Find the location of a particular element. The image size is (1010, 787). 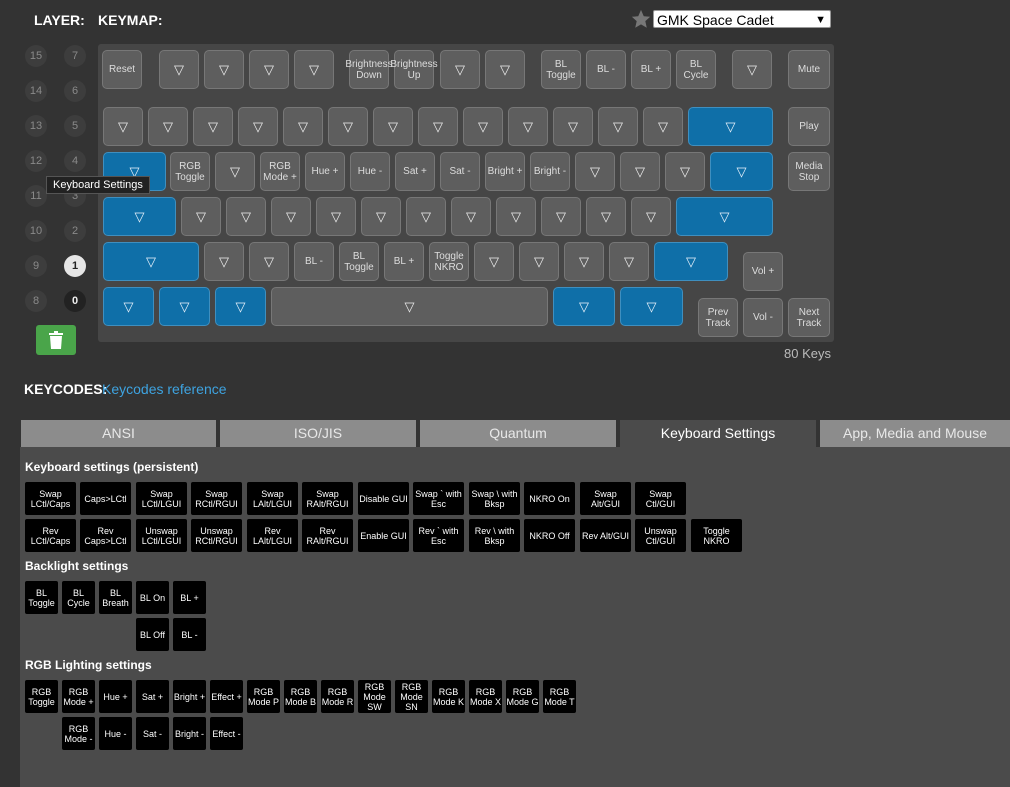

keycode-button: Toggle NKRO is located at coordinates (716, 535).